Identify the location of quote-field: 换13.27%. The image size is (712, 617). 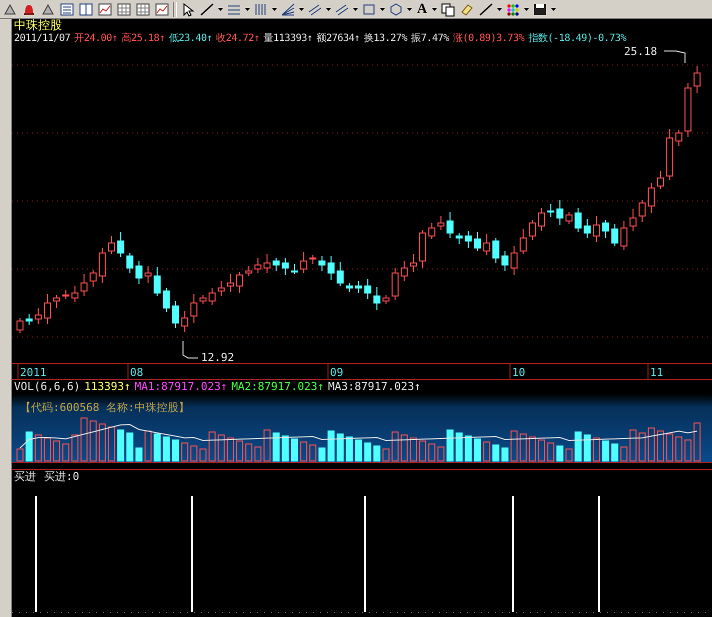
(386, 38).